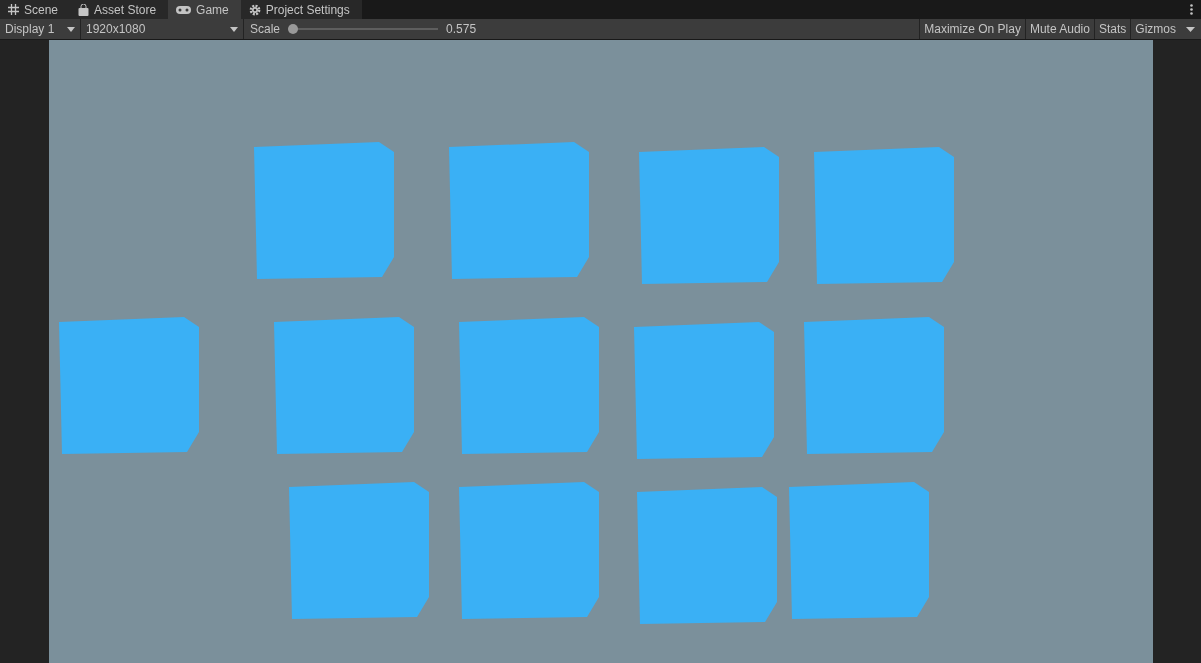 The image size is (1201, 663). I want to click on toggle-button: Gizmos, so click(1155, 29).